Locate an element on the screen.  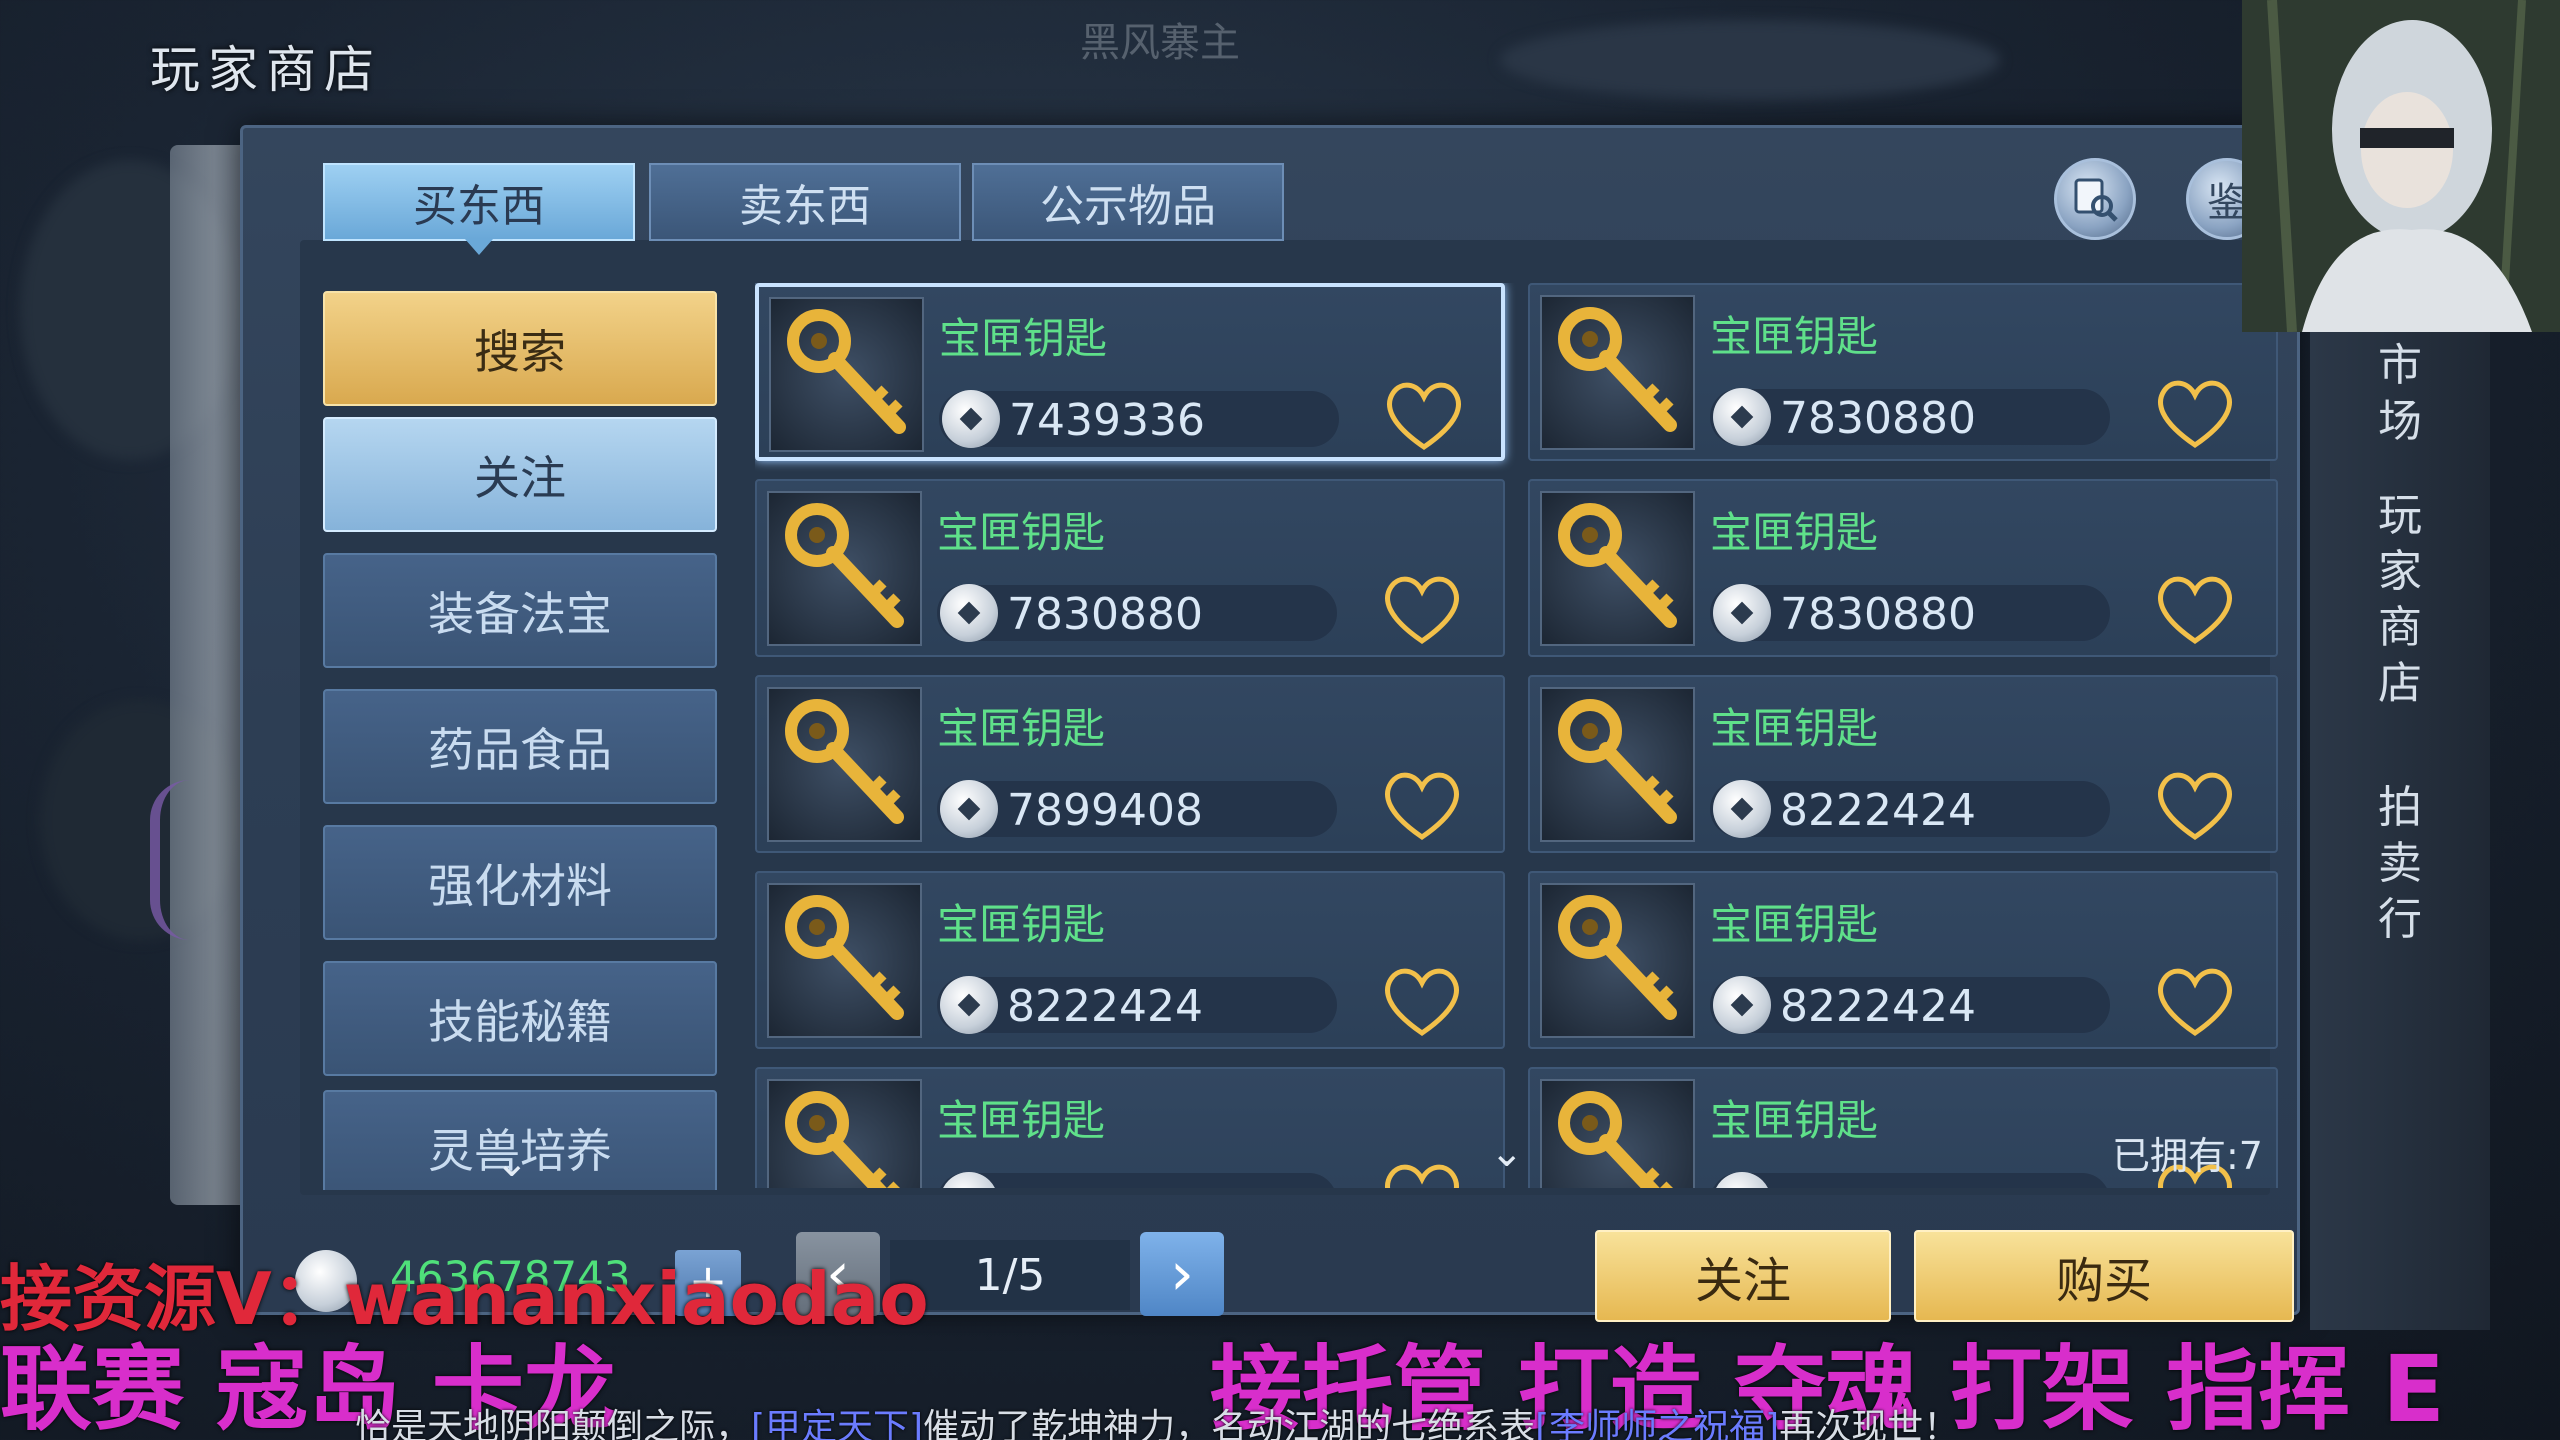
chevron-right-icon: › is located at coordinates (1182, 1274).